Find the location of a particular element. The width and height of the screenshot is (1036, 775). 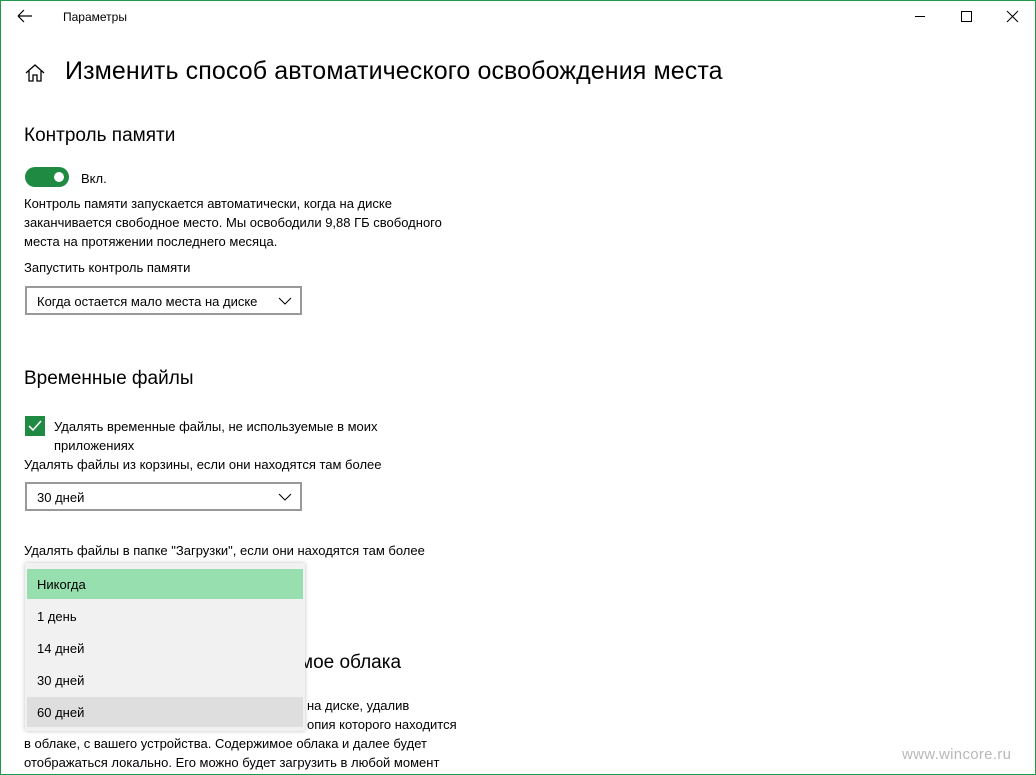

checkmark-icon is located at coordinates (35, 426).